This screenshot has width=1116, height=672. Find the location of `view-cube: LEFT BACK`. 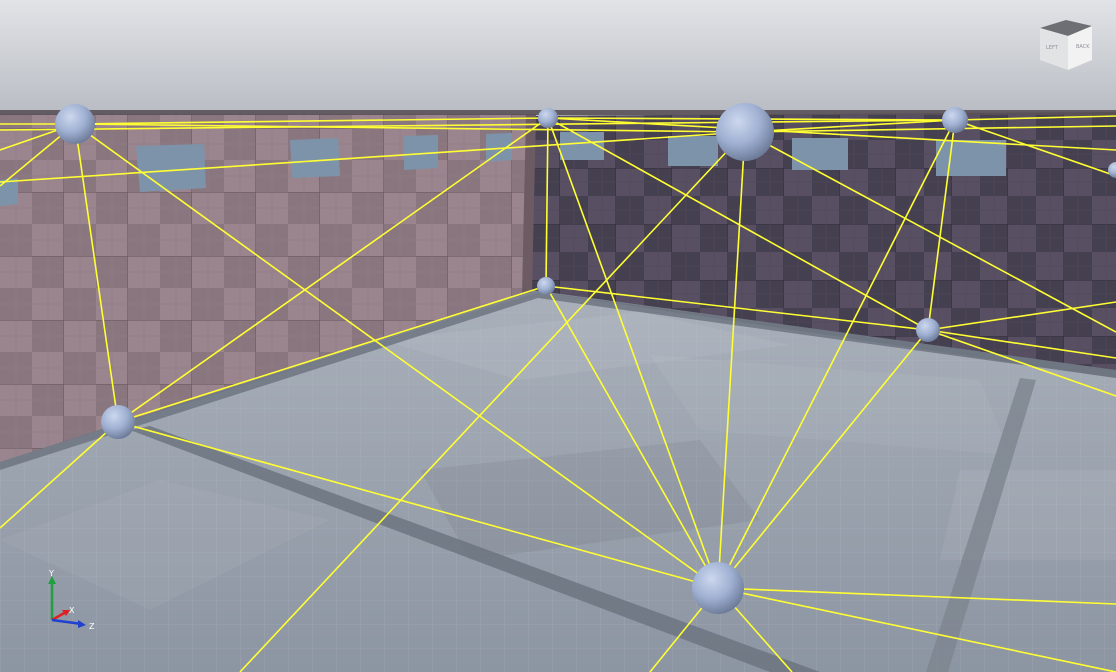

view-cube: LEFT BACK is located at coordinates (1065, 46).